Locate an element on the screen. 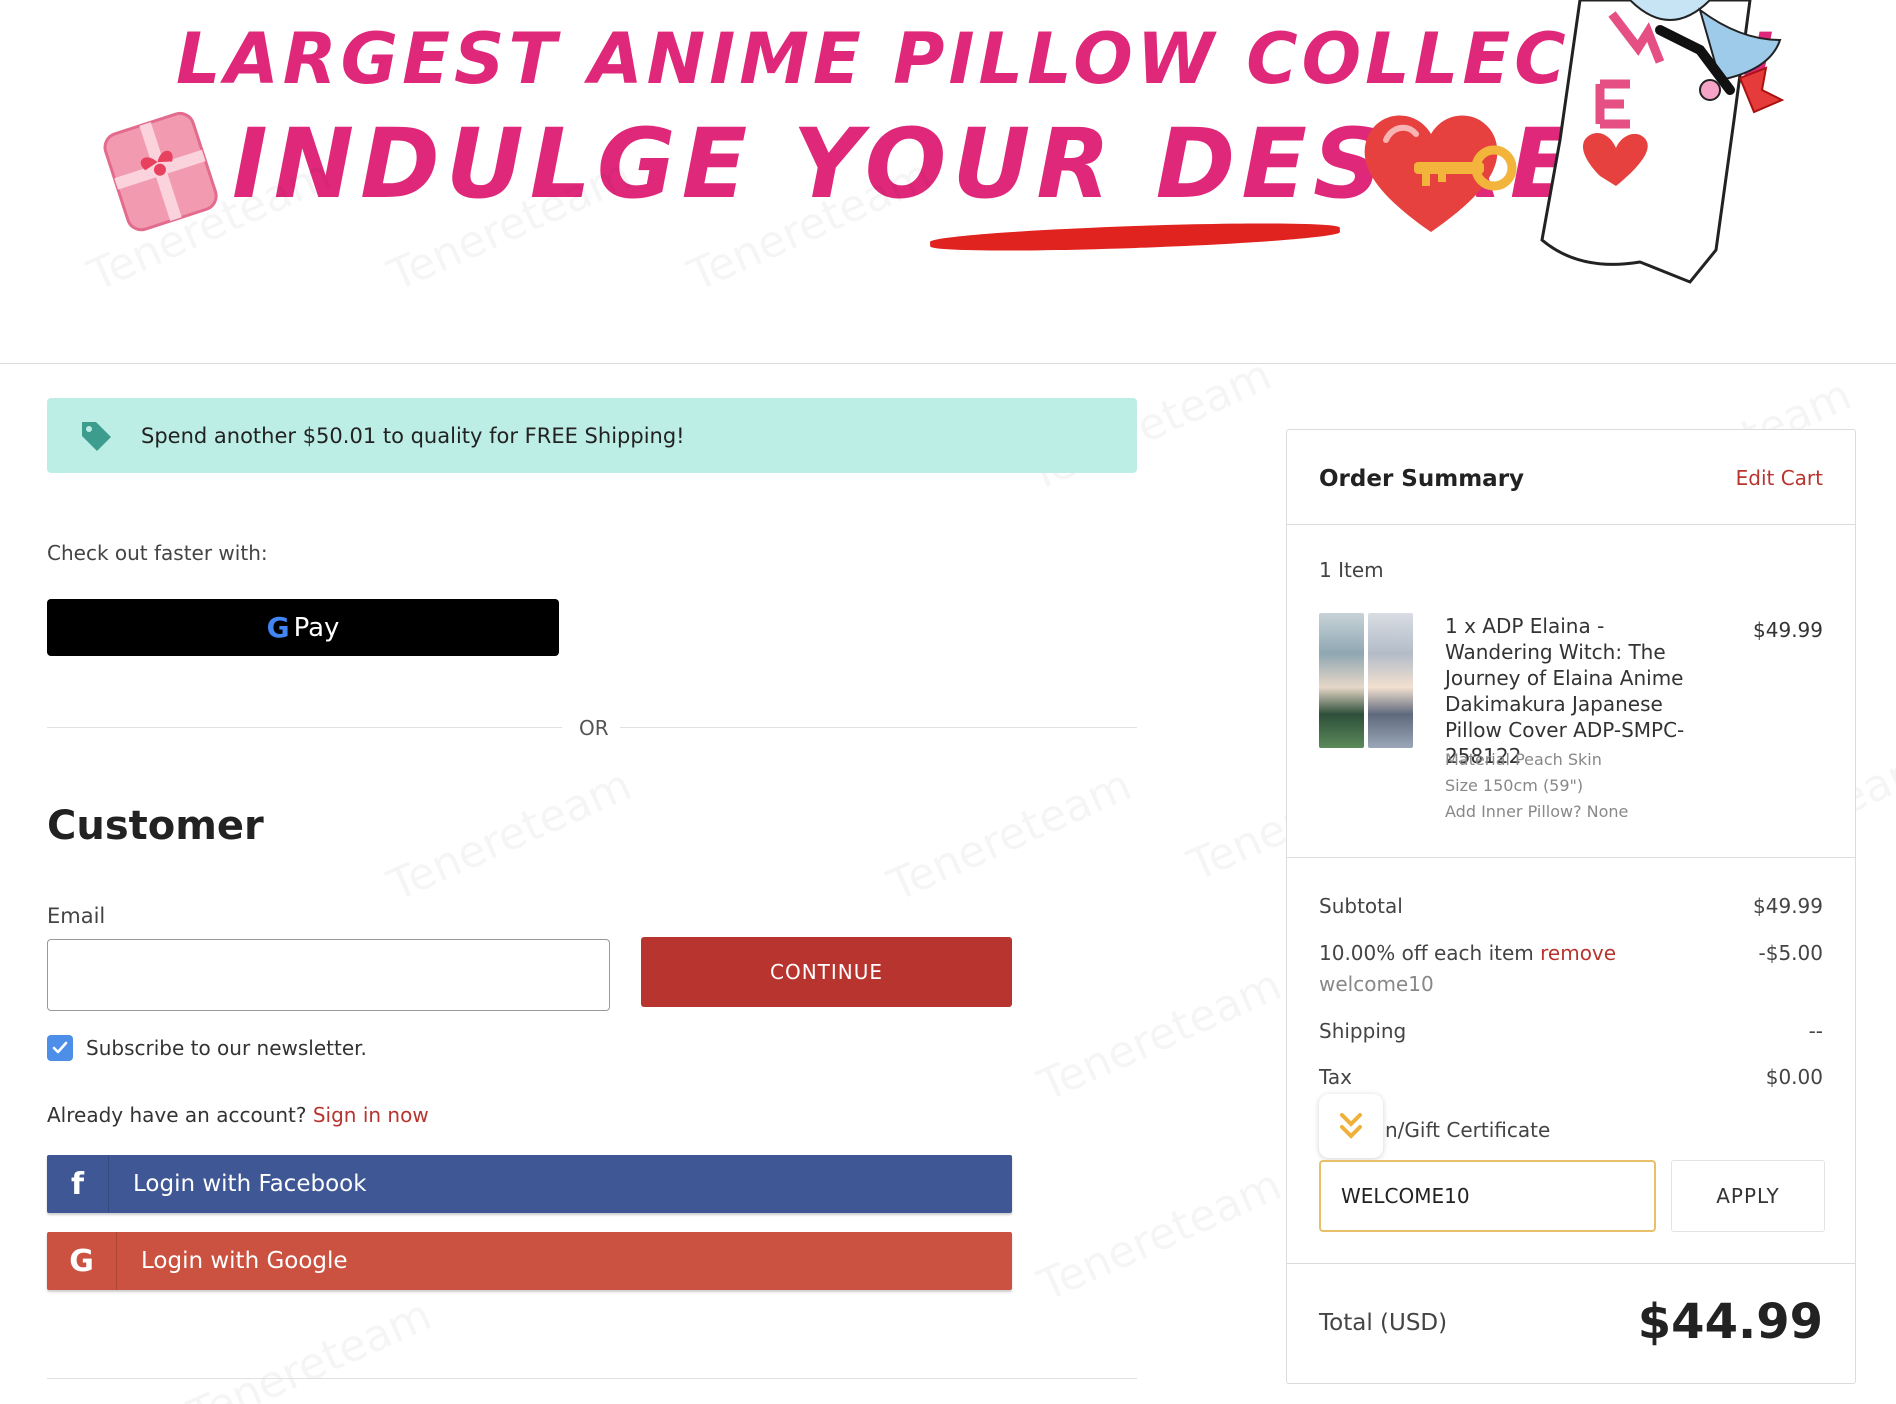 The width and height of the screenshot is (1896, 1404). scroll-helper-button is located at coordinates (1351, 1126).